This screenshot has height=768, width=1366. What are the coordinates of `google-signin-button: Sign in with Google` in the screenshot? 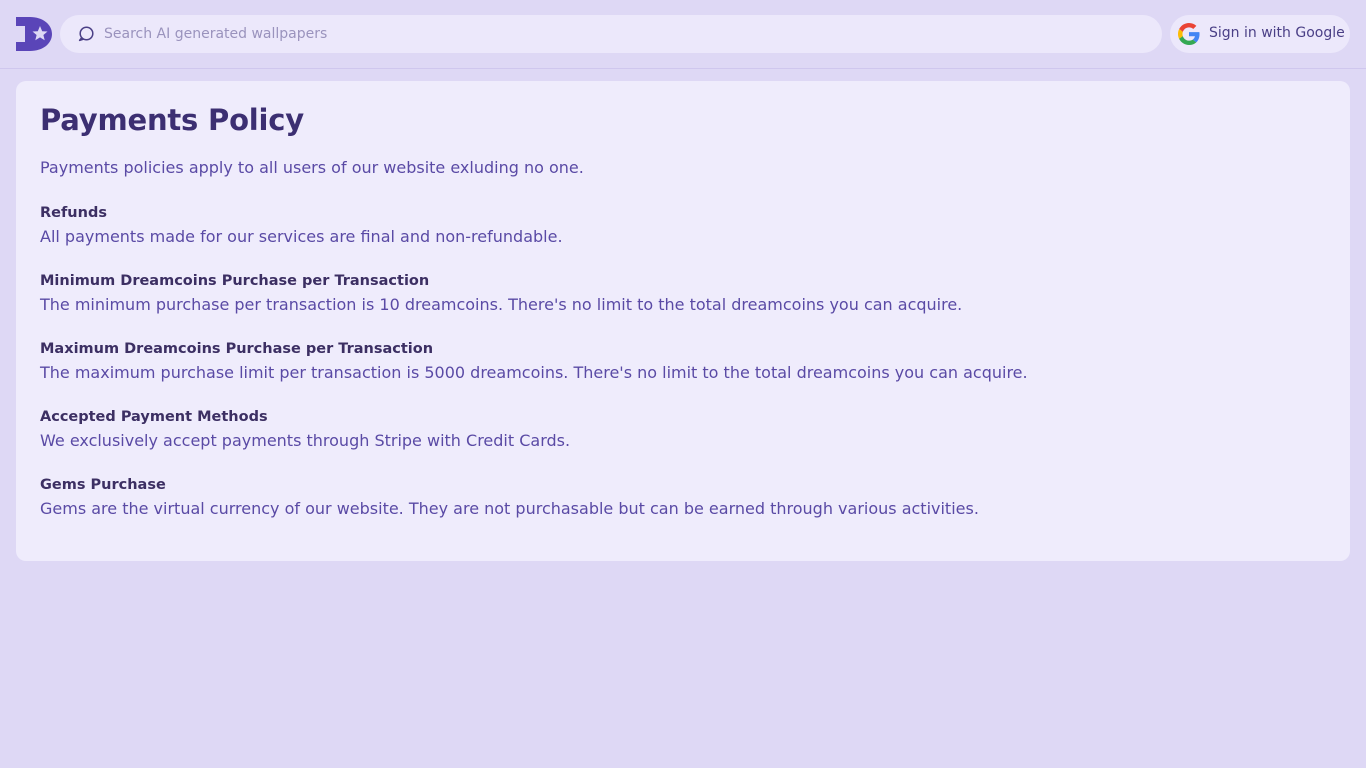 It's located at (1260, 34).